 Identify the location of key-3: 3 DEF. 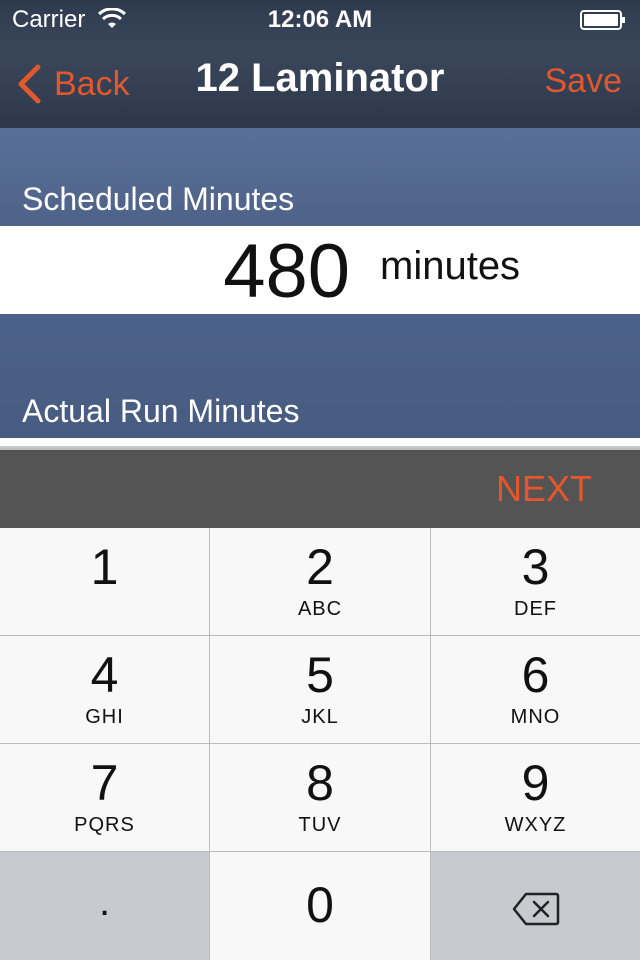
(535, 582).